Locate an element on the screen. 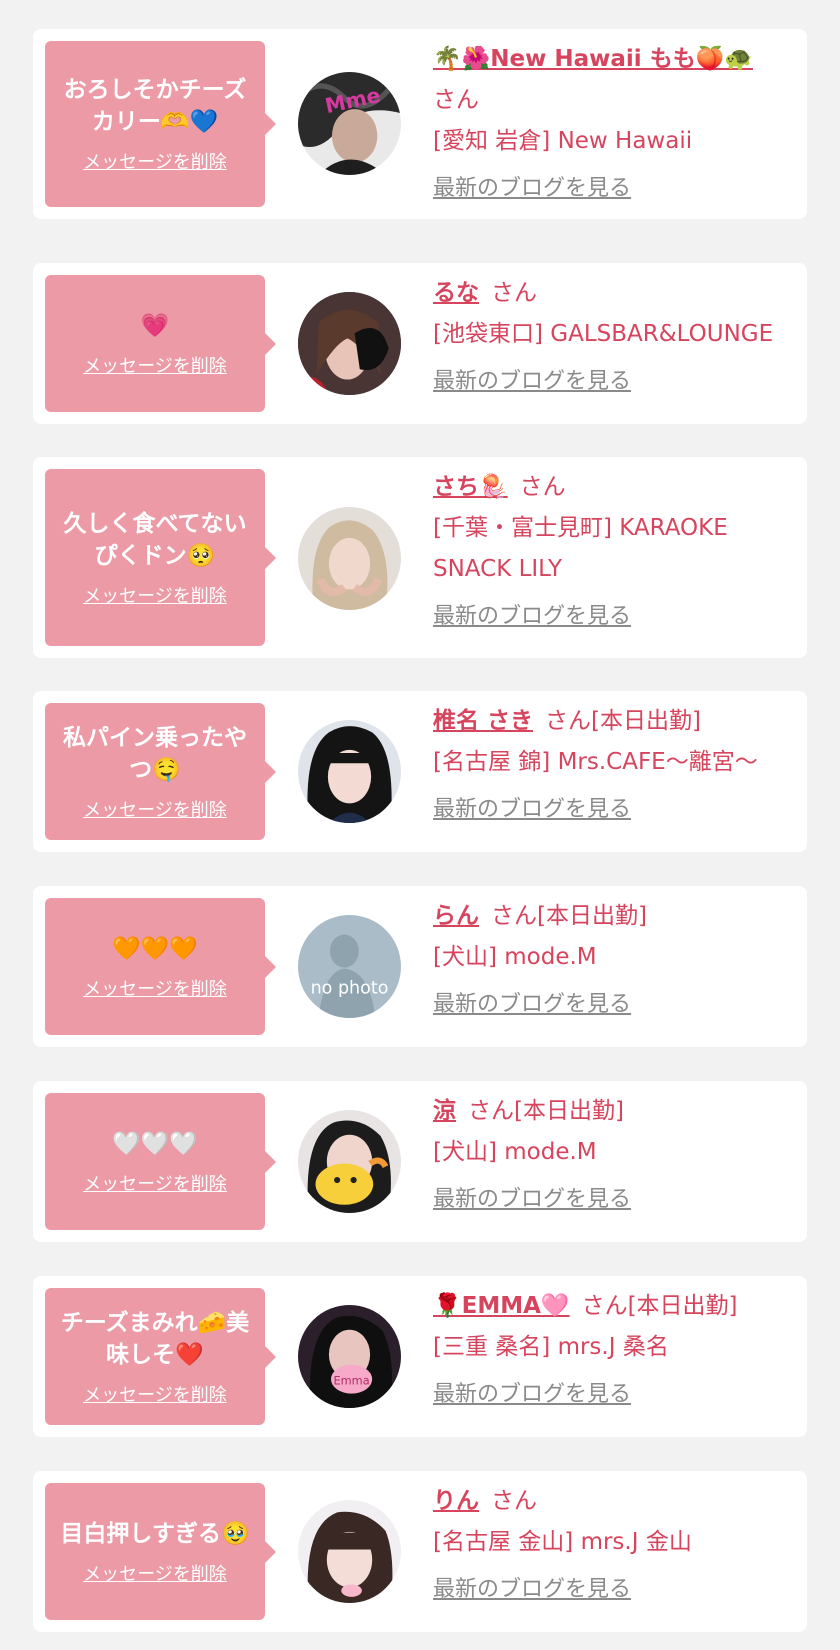 The image size is (840, 1650). name-line: 🌴🌺New Hawaii もも🍑🐢 さん is located at coordinates (618, 80).